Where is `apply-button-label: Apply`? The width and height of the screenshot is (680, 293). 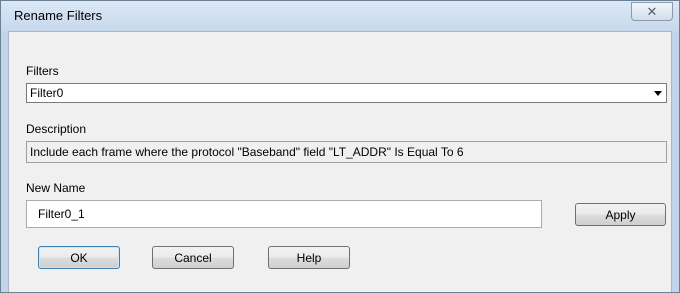 apply-button-label: Apply is located at coordinates (620, 214).